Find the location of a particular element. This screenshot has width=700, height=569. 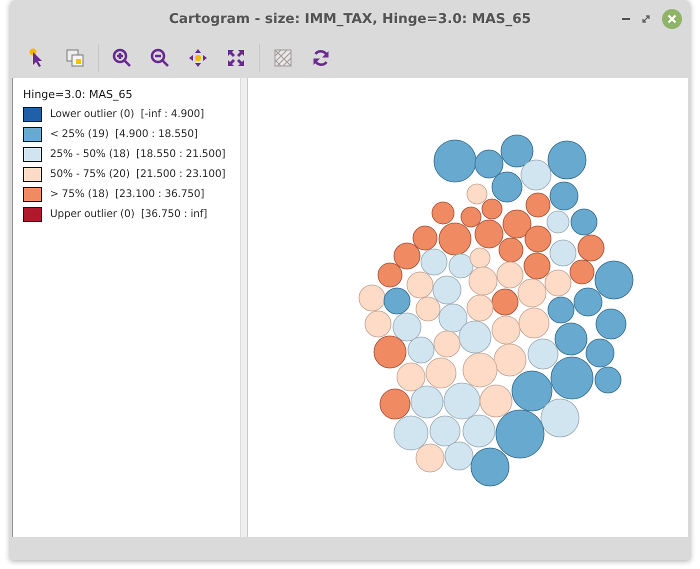

legend-label: > 75% (18) [23.100 : 36.750] is located at coordinates (127, 194).